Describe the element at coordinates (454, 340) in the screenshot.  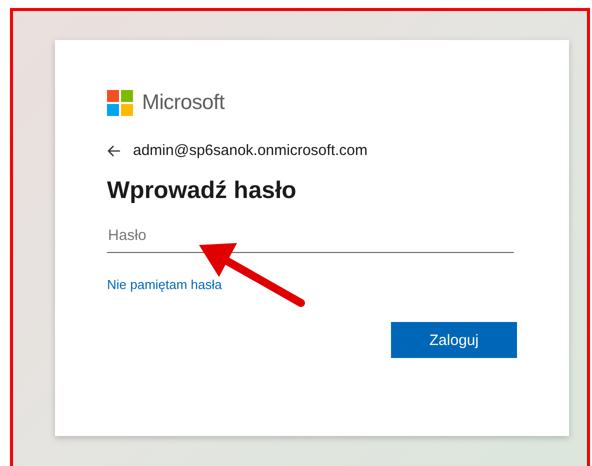
I see `sign-in-button: Zaloguj` at that location.